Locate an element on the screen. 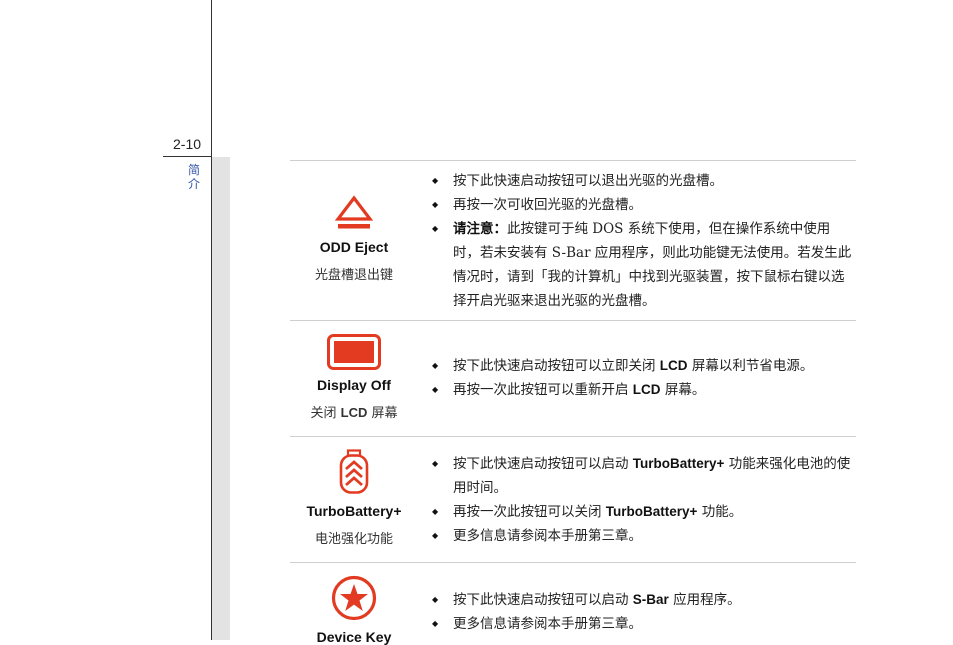 Image resolution: width=953 pixels, height=645 pixels. key-subtitle: 关闭 LCD 屏幕 is located at coordinates (354, 411).